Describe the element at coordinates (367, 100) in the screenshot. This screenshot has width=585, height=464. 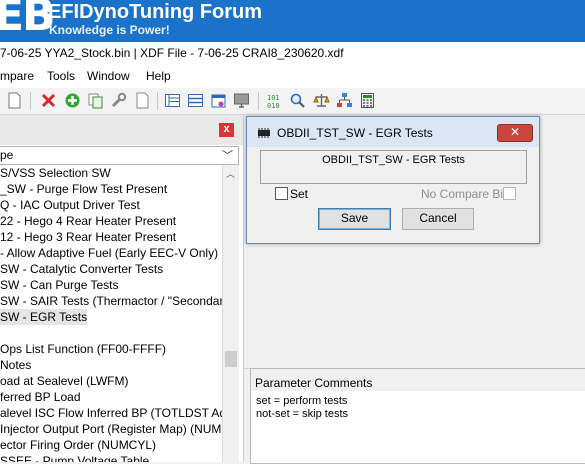
I see `calculator-icon` at that location.